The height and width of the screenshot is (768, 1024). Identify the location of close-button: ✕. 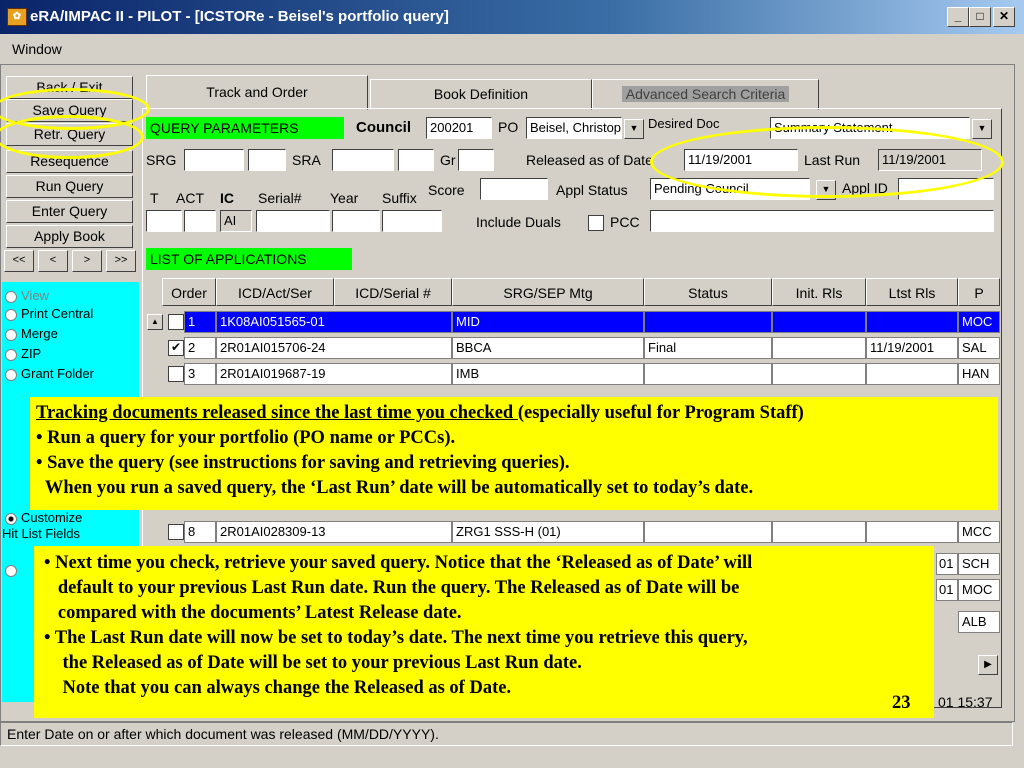
(1004, 17).